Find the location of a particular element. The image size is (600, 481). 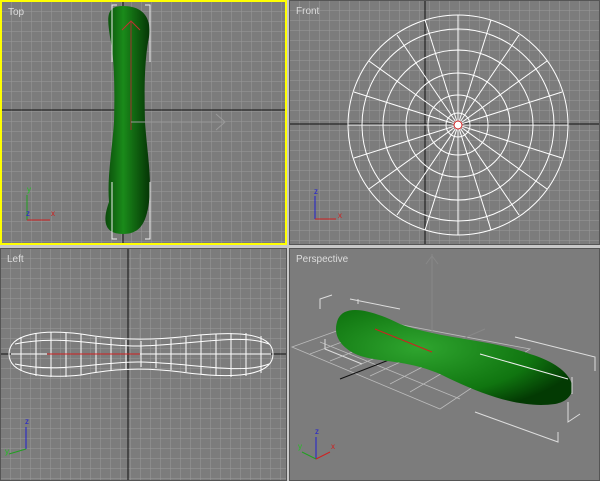

capsule-object is located at coordinates (454, 357).